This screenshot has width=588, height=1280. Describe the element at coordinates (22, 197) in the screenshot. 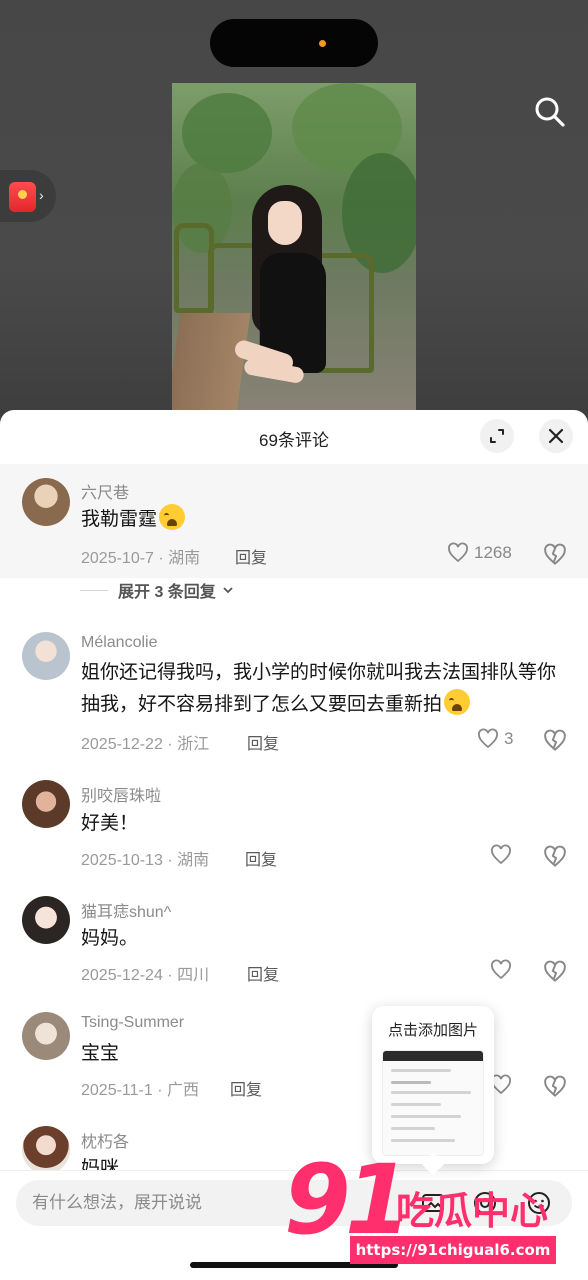

I see `red-packet-icon` at that location.